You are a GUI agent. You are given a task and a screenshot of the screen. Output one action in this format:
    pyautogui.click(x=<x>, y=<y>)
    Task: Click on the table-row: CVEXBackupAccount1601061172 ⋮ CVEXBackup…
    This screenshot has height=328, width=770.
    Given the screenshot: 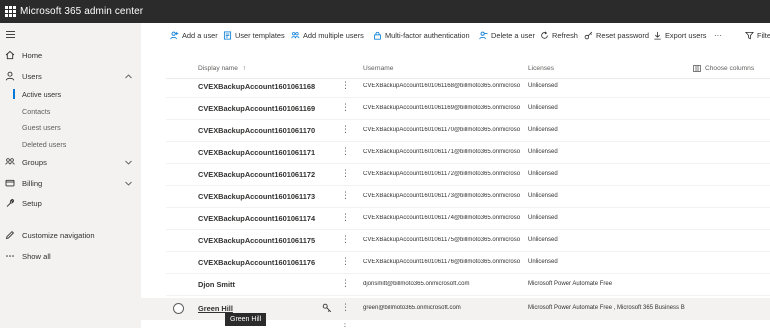 What is the action you would take?
    pyautogui.click(x=455, y=175)
    